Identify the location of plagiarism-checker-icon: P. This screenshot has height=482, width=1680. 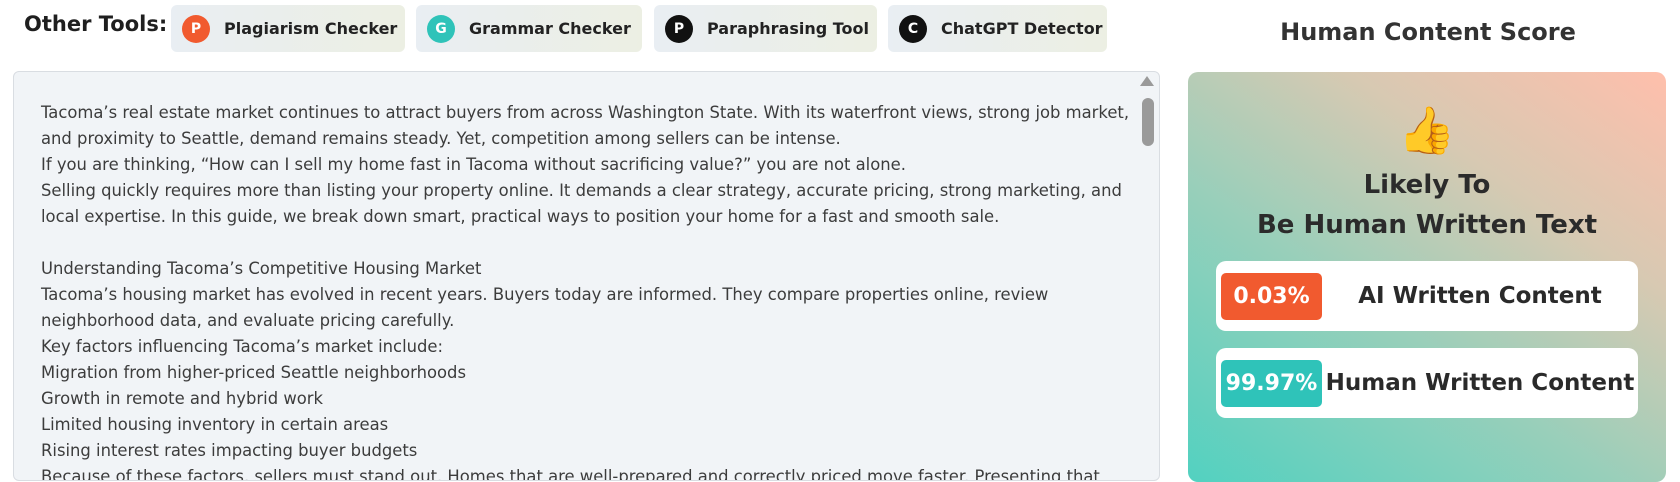
(196, 28).